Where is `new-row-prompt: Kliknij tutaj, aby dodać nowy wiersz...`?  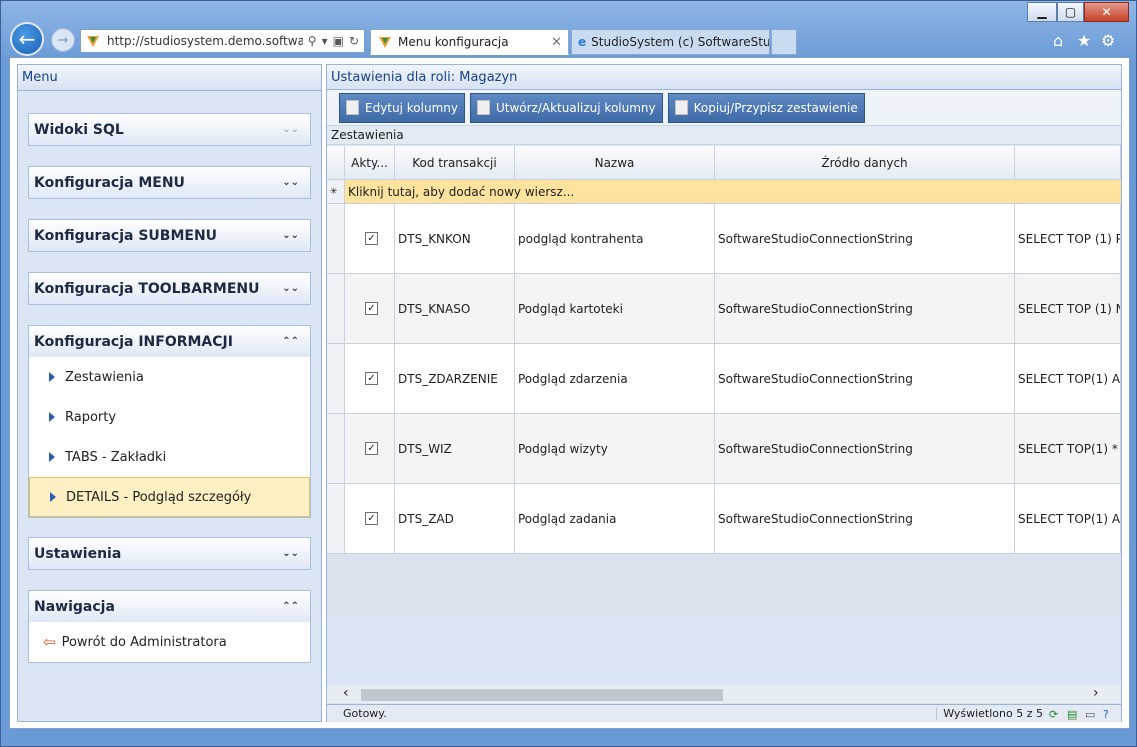 new-row-prompt: Kliknij tutaj, aby dodać nowy wiersz... is located at coordinates (733, 192).